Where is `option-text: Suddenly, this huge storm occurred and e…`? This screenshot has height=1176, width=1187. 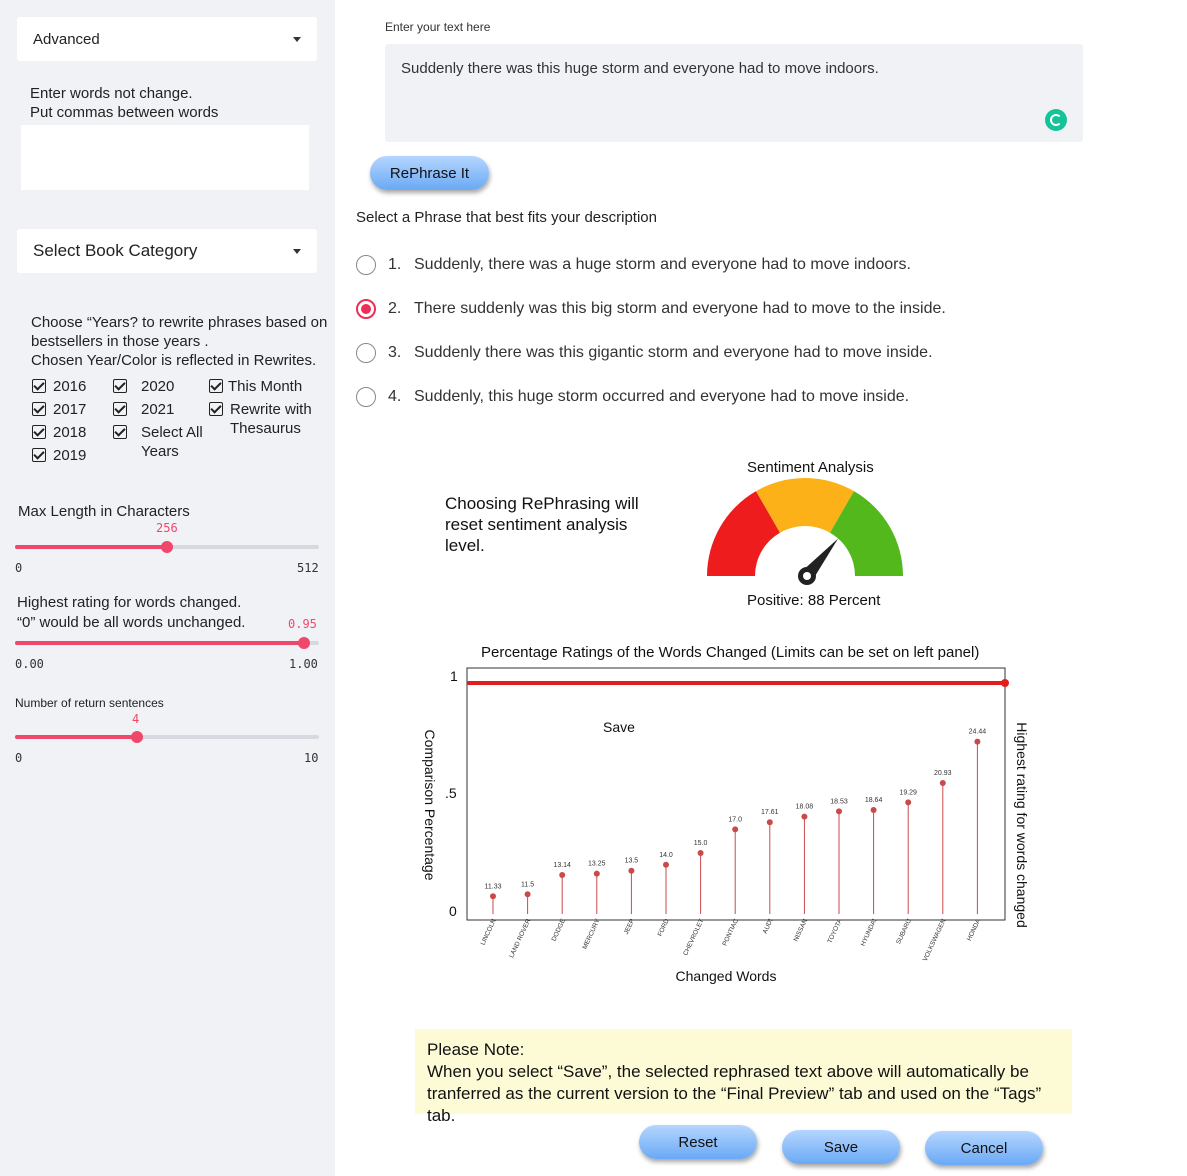 option-text: Suddenly, this huge storm occurred and e… is located at coordinates (662, 396).